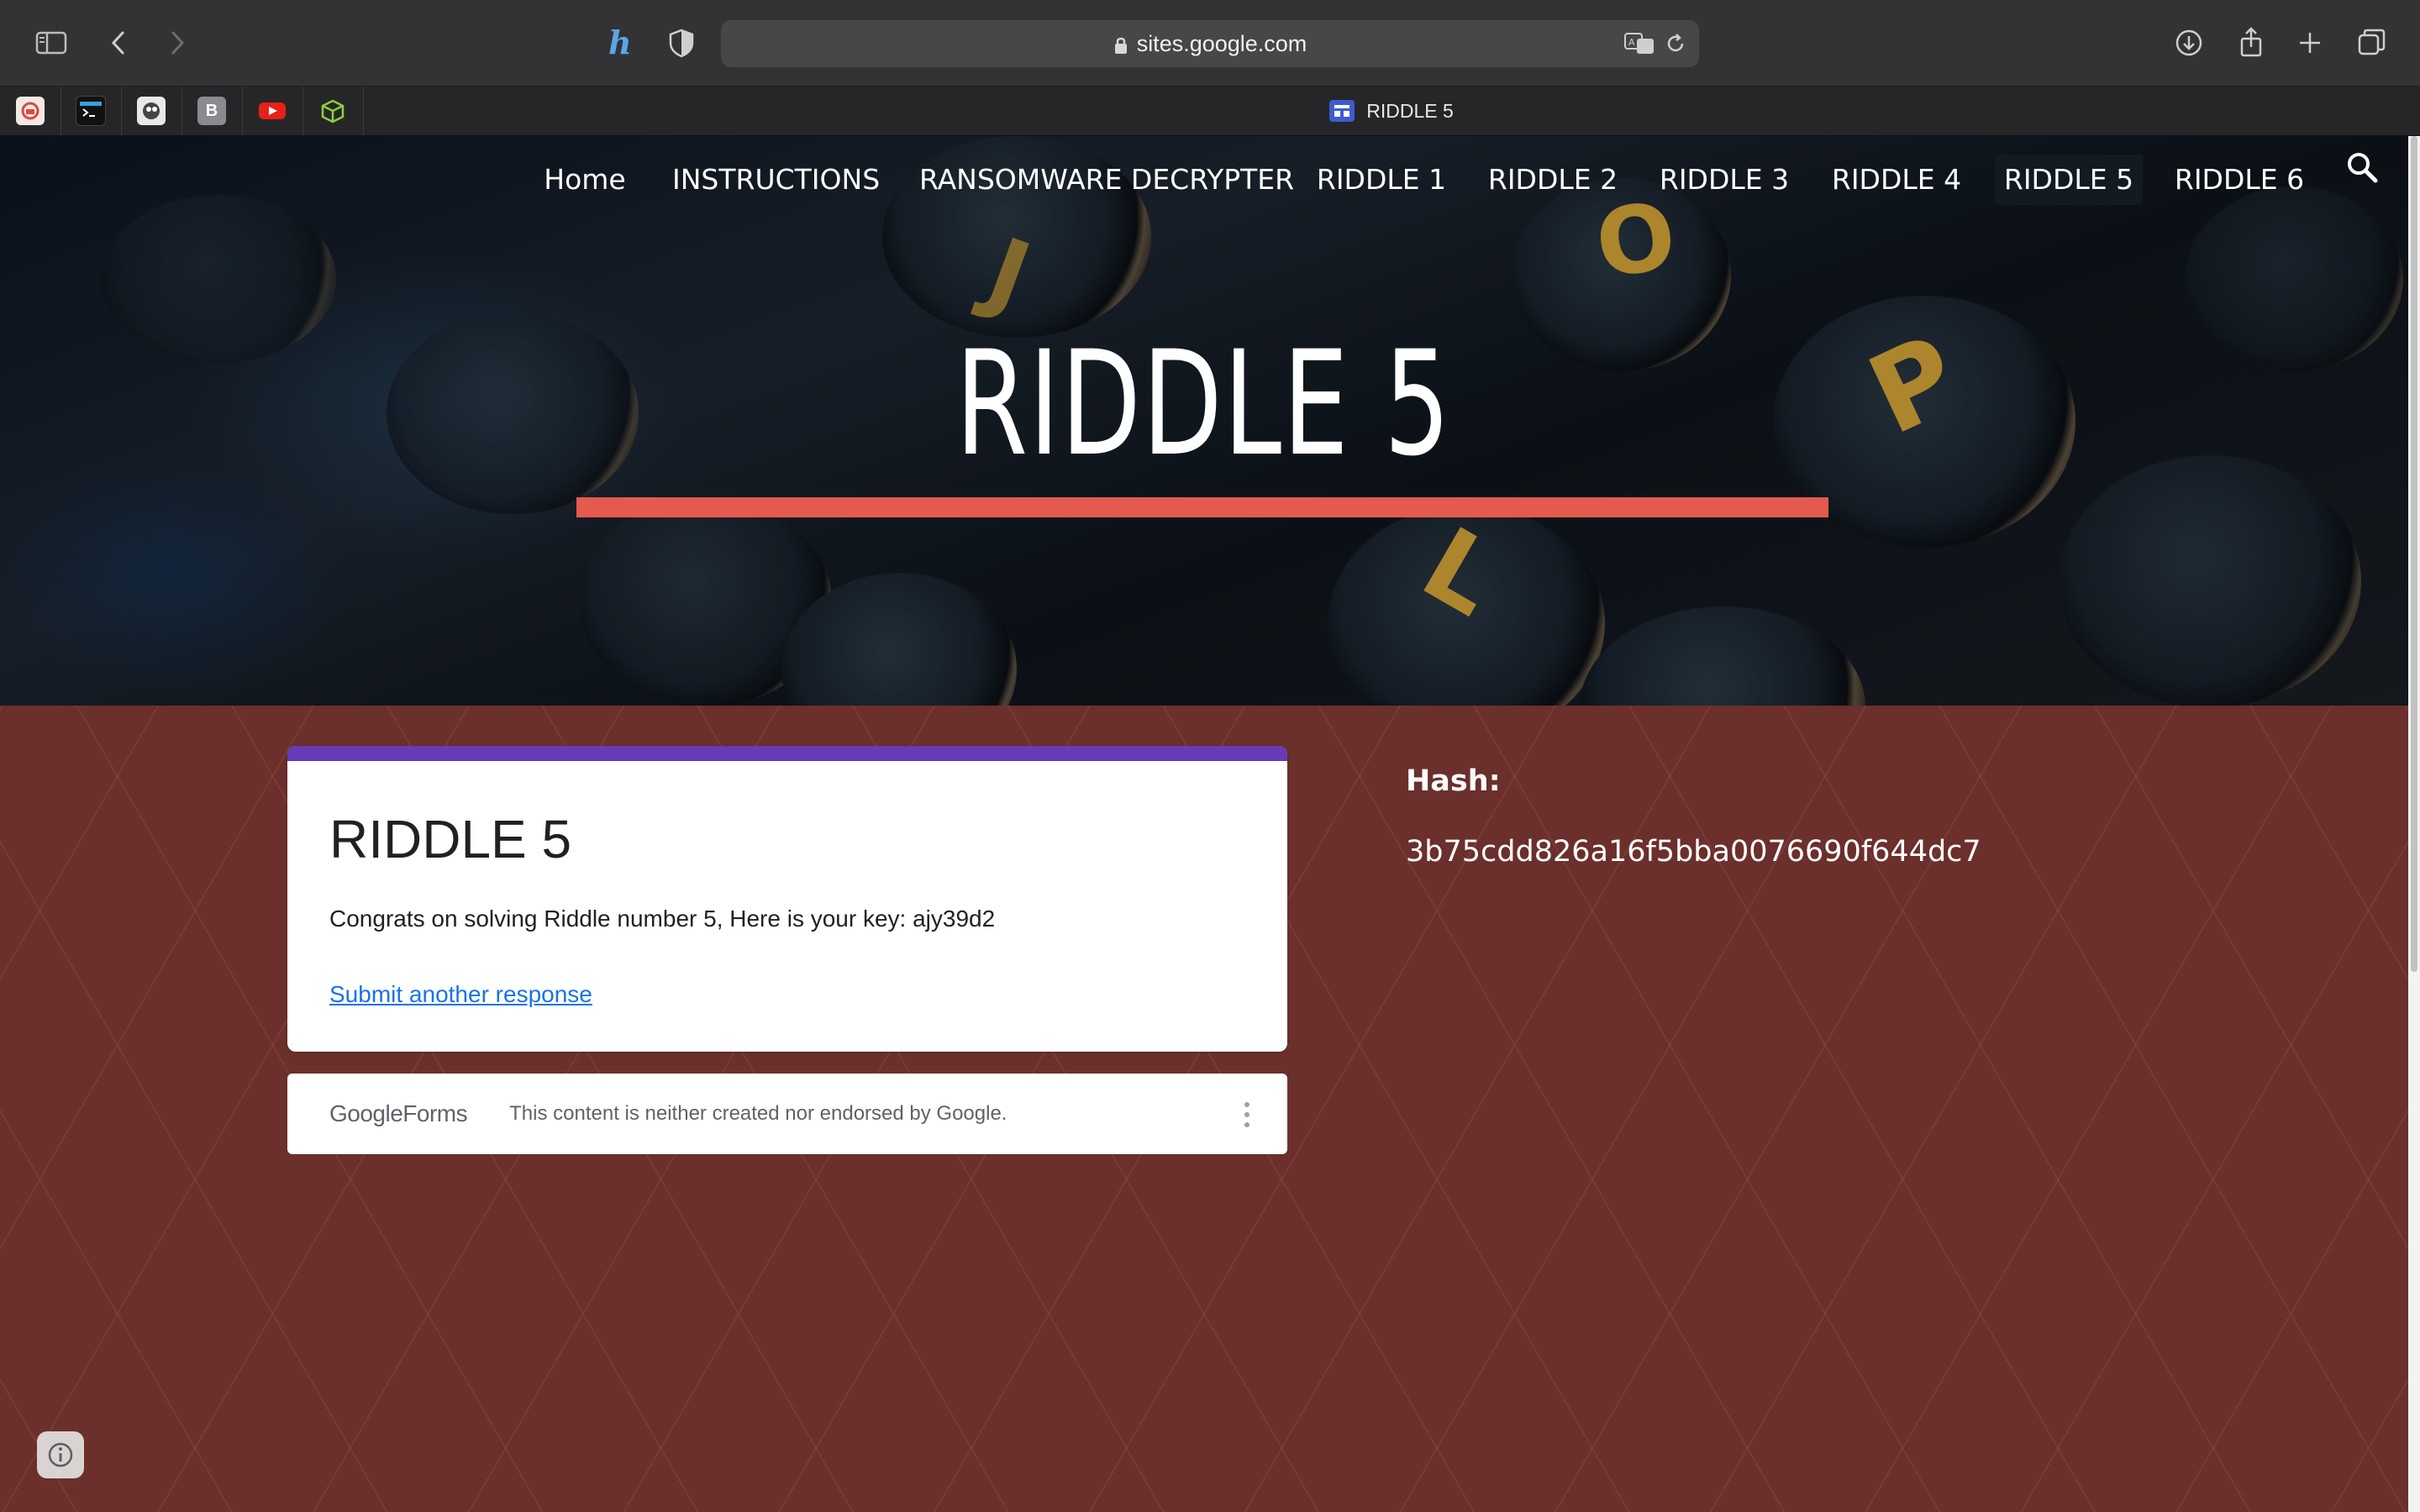 The width and height of the screenshot is (2420, 1512). I want to click on nav-home: Home, so click(585, 180).